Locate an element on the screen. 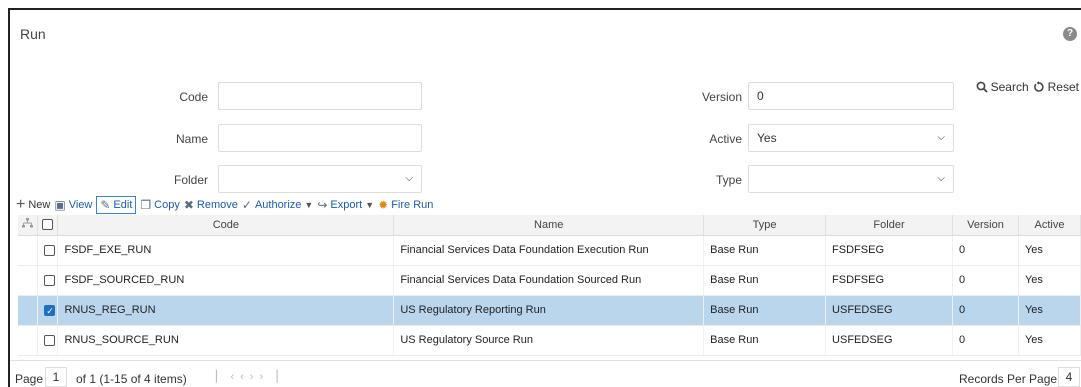 The height and width of the screenshot is (387, 1081). name-field is located at coordinates (320, 138).